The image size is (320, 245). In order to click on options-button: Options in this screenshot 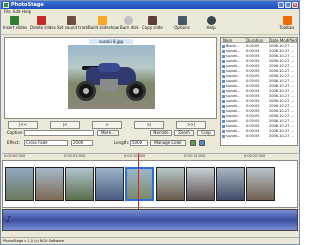, I will do `click(182, 25)`.